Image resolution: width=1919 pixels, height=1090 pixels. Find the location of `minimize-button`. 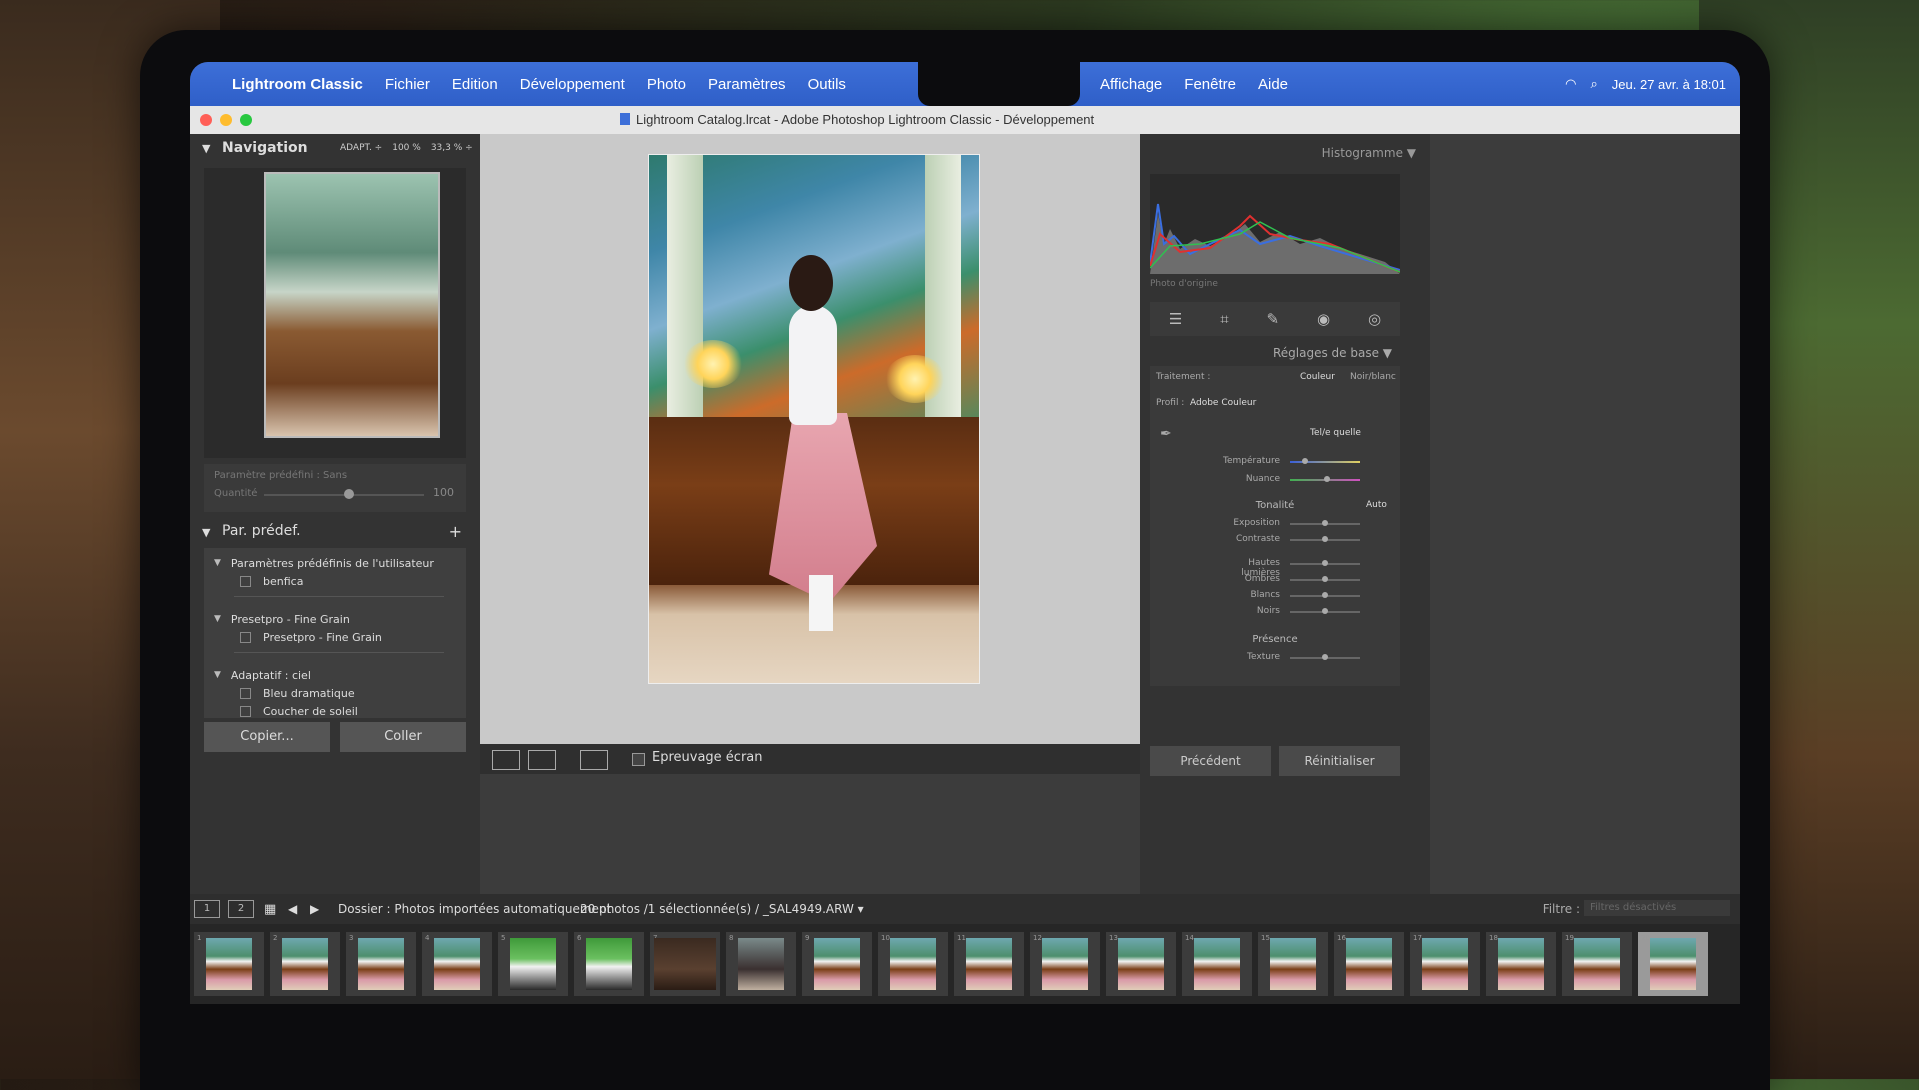

minimize-button is located at coordinates (226, 120).